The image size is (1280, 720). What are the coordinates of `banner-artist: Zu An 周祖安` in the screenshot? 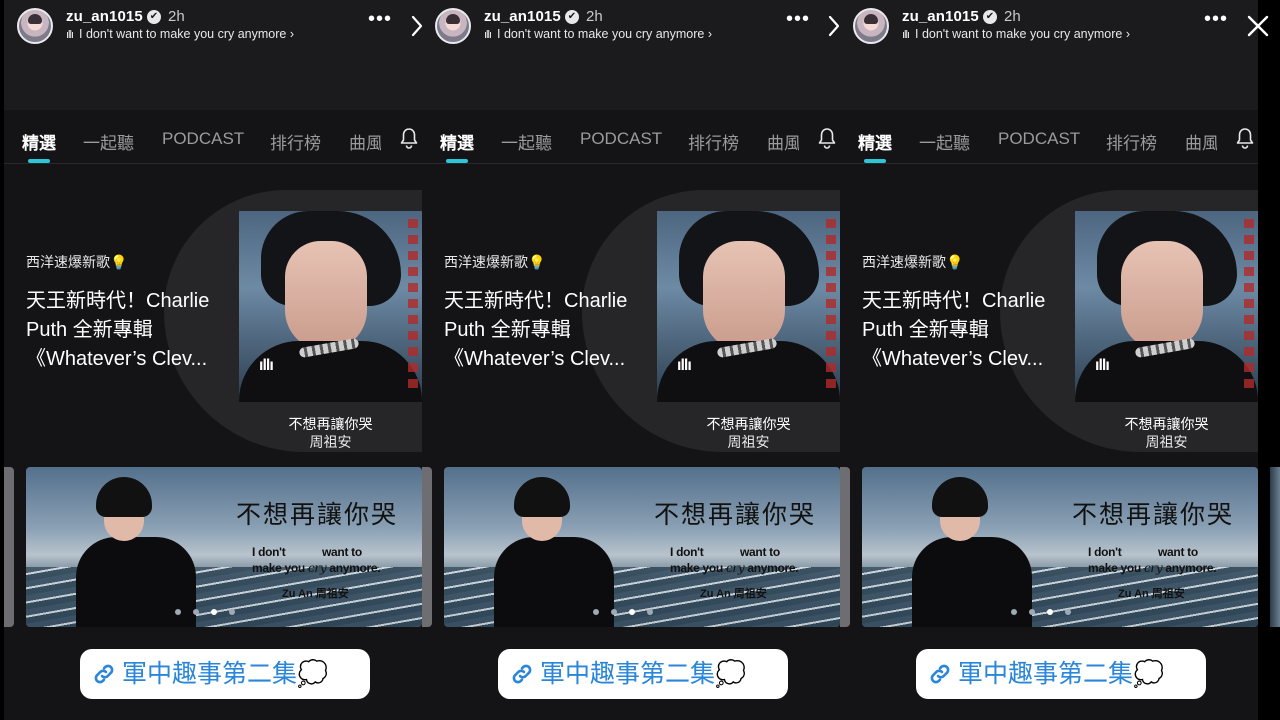 It's located at (1151, 594).